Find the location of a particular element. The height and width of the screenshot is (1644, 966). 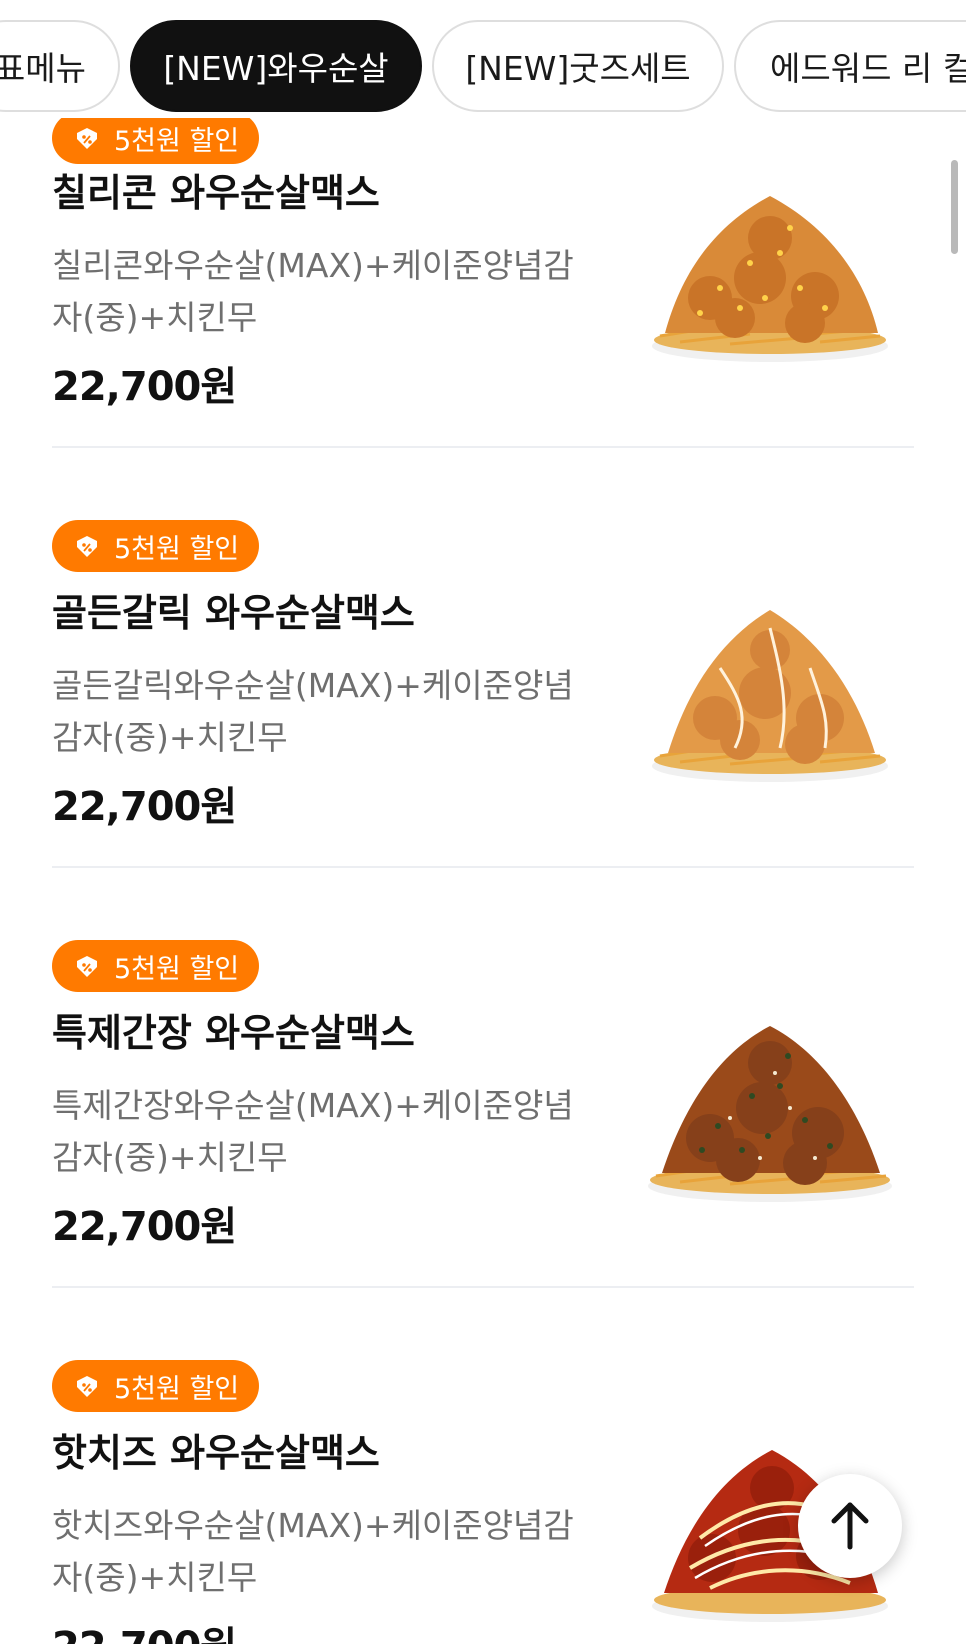

arrow-up-icon is located at coordinates (850, 1526).